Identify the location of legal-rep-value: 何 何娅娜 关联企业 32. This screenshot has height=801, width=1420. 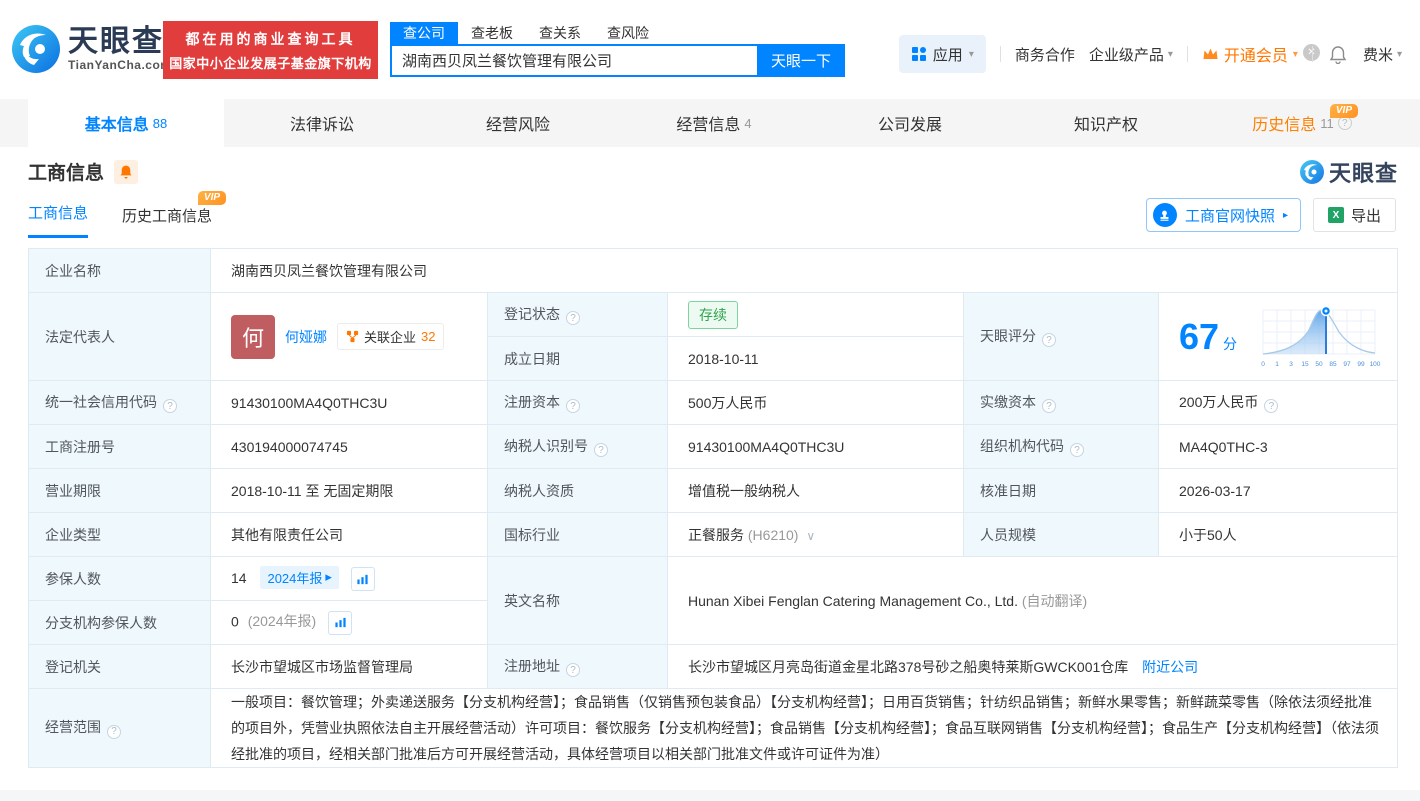
(349, 336).